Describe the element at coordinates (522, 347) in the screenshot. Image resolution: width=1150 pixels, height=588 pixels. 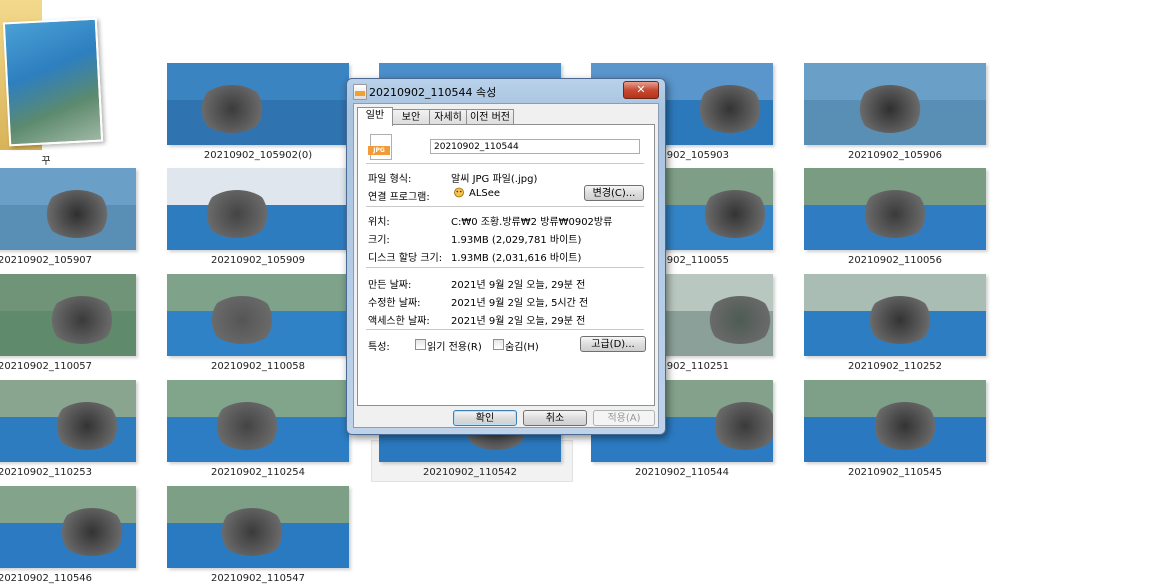
I see `hidden-label: 숨김(H)` at that location.